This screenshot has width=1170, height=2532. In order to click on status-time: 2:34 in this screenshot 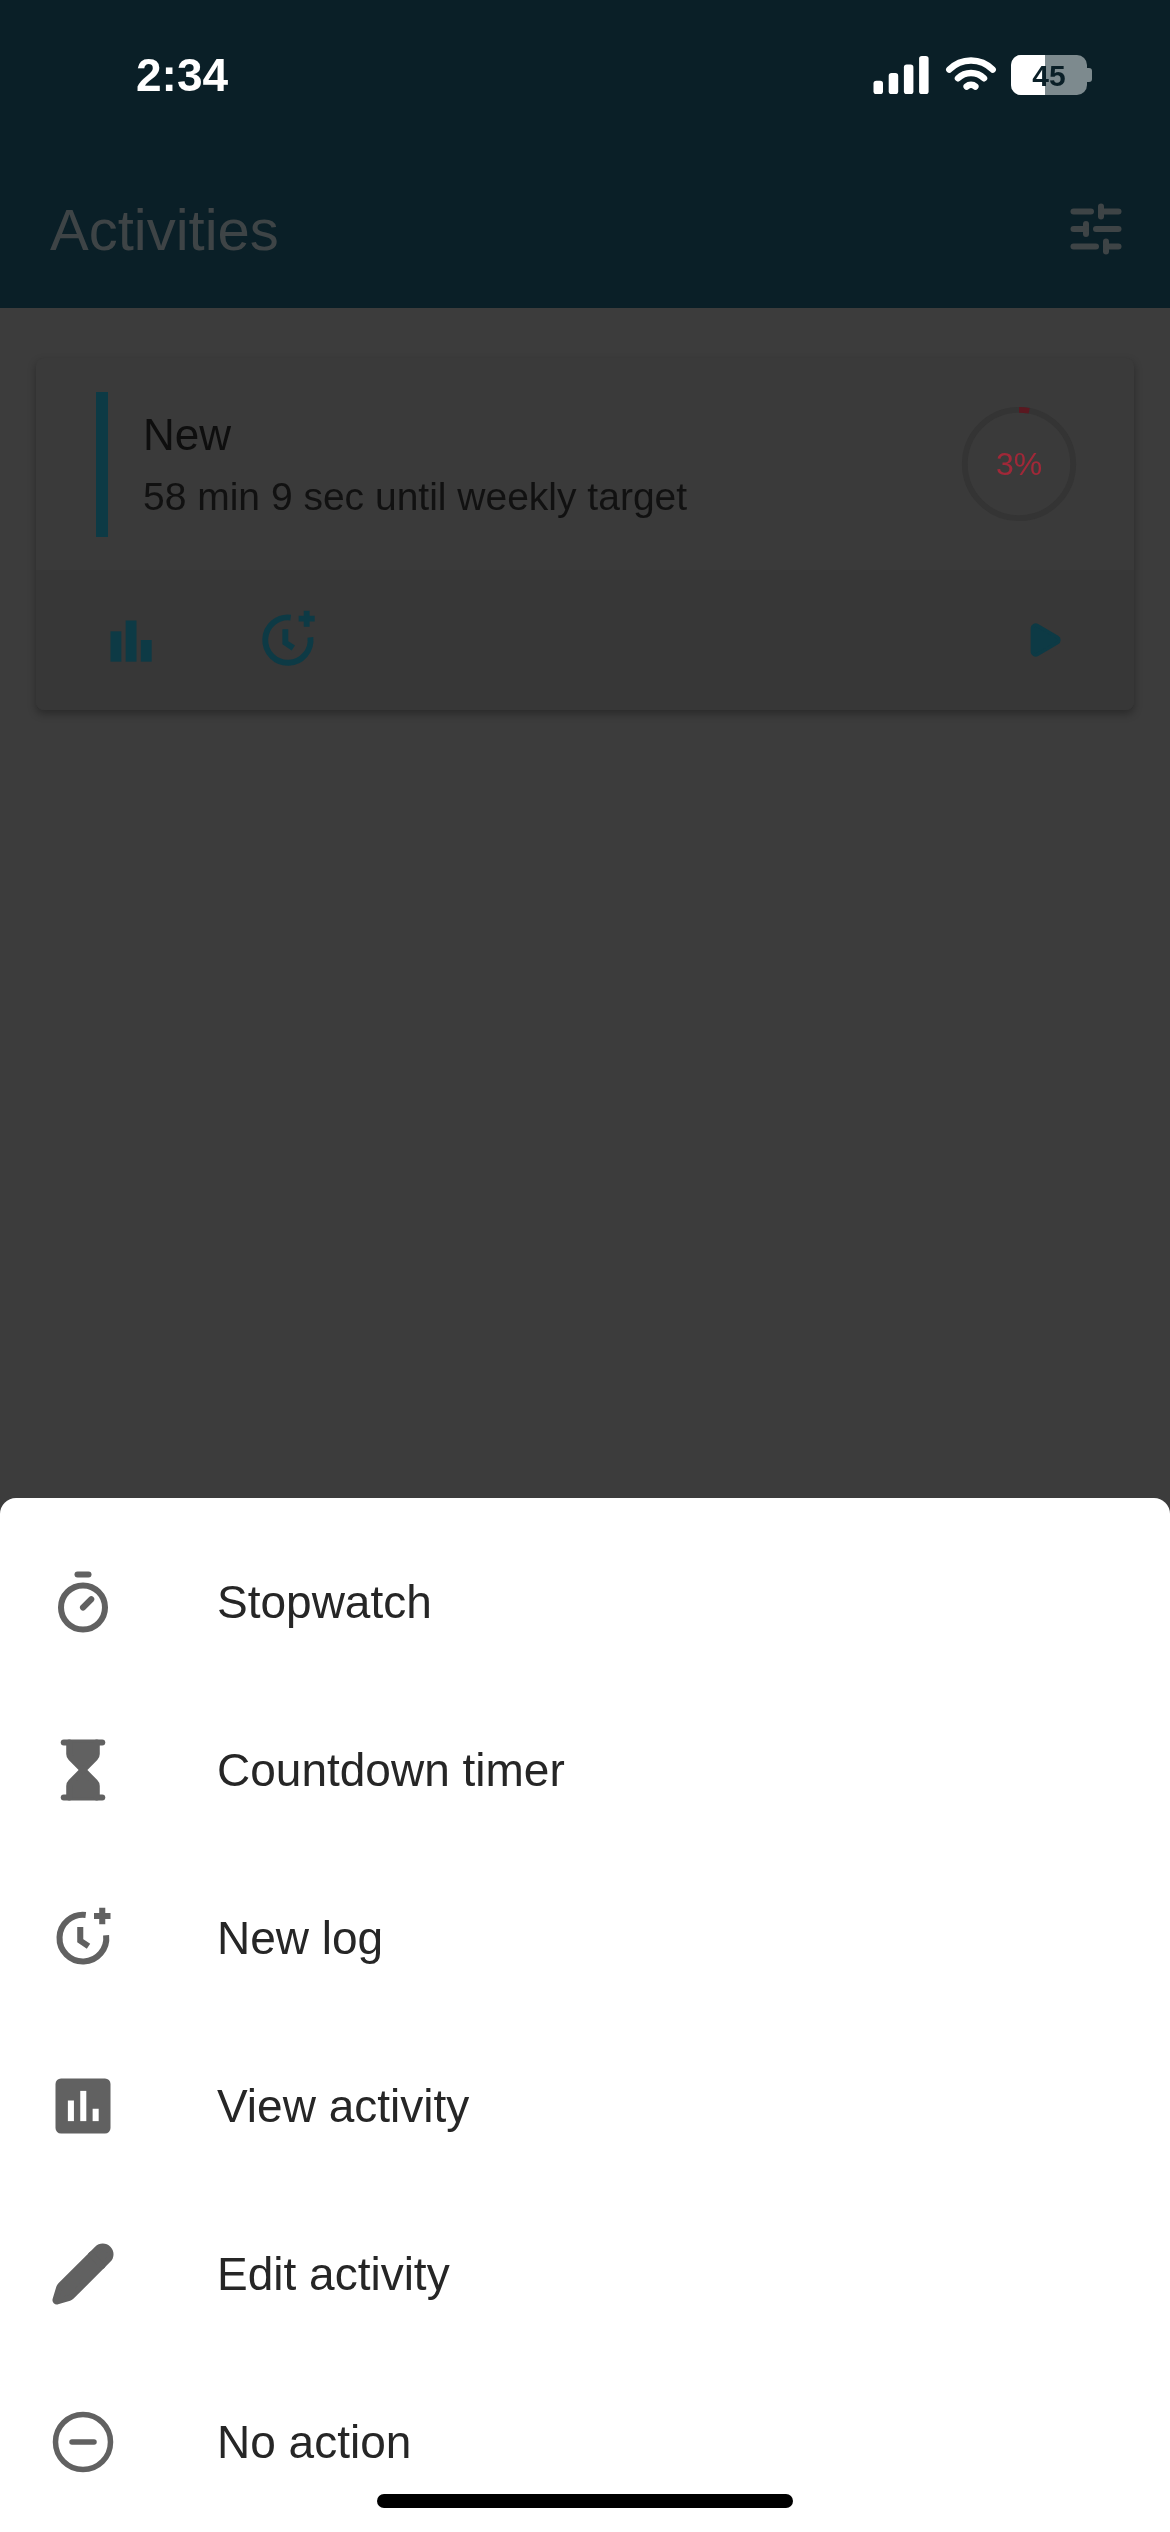, I will do `click(182, 75)`.